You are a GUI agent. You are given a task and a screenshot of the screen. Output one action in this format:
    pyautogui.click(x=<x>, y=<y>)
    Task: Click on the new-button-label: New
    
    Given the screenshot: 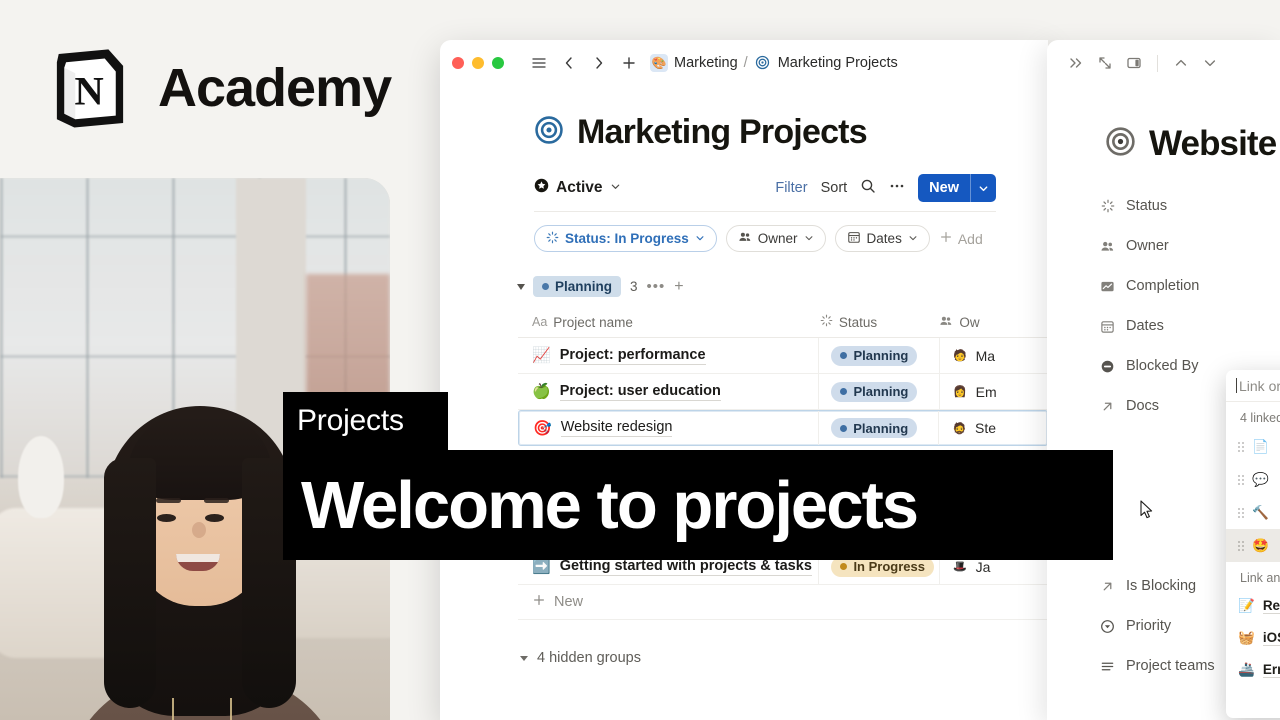 What is the action you would take?
    pyautogui.click(x=944, y=188)
    